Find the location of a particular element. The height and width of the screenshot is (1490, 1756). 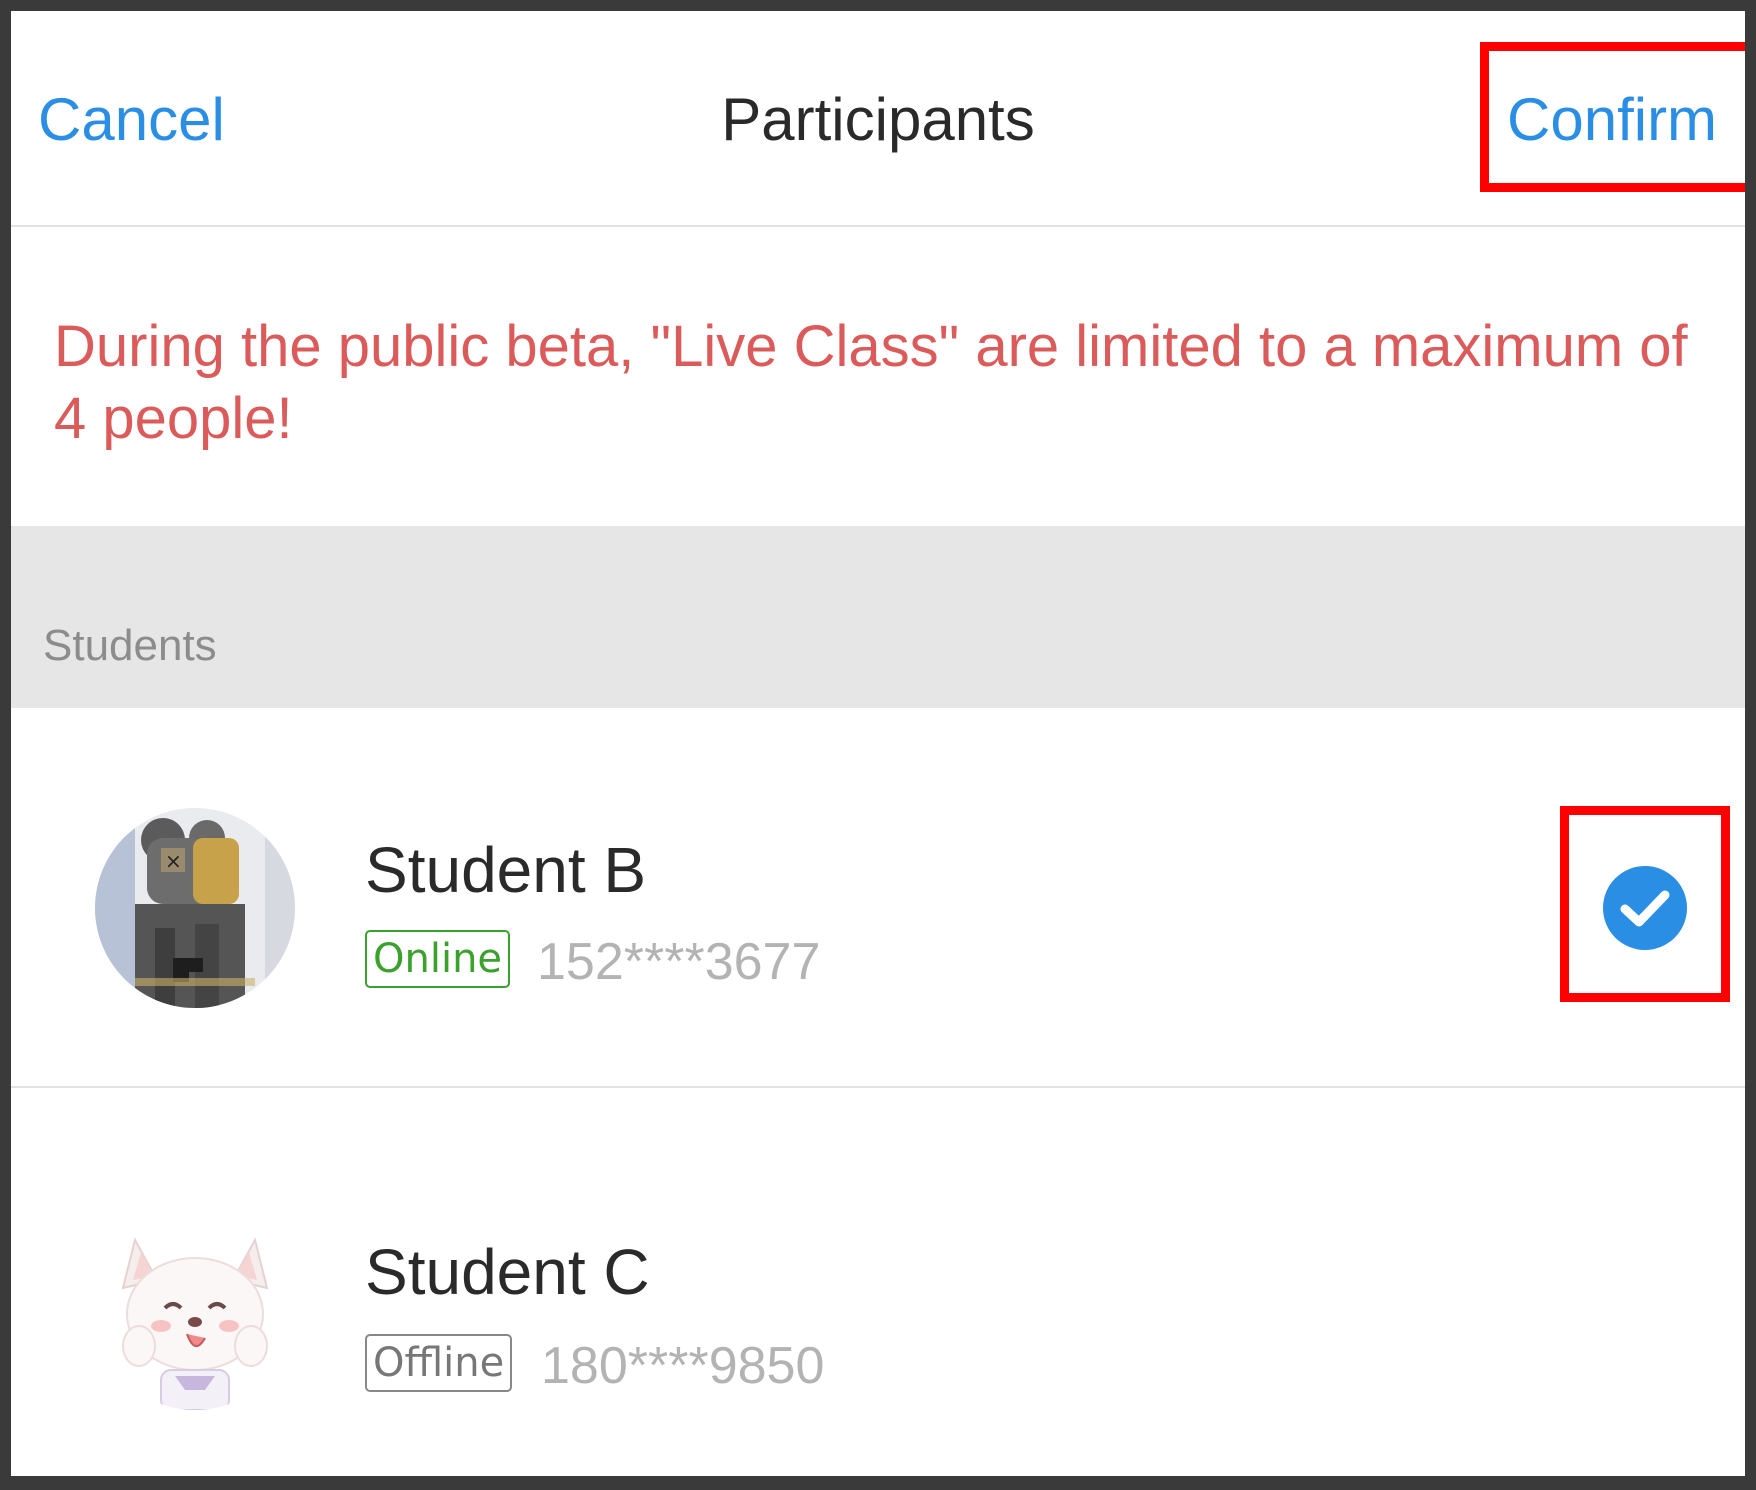

checkmark-highlight-box is located at coordinates (1645, 904).